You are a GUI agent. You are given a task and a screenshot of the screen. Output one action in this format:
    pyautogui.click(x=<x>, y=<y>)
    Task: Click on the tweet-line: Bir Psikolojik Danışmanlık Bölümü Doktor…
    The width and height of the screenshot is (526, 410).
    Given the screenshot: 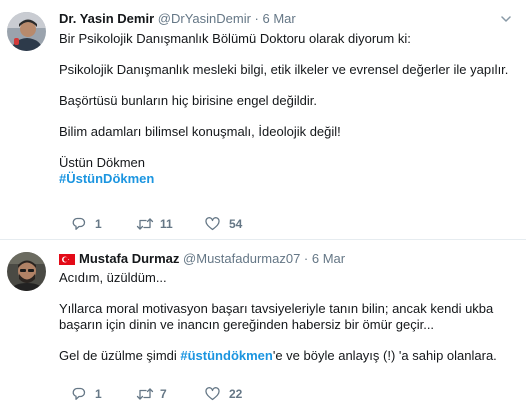 What is the action you would take?
    pyautogui.click(x=235, y=38)
    